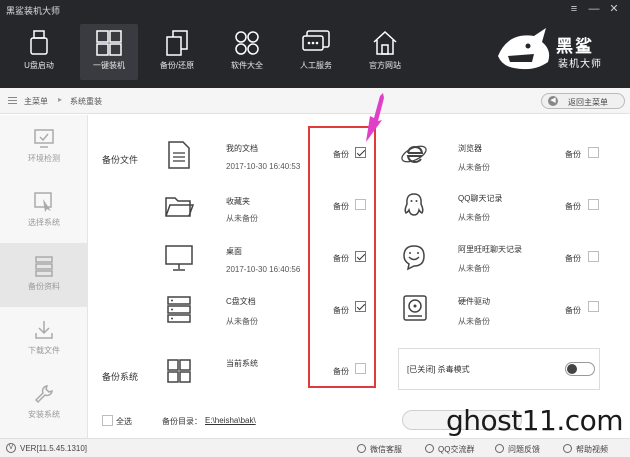 The image size is (630, 457). Describe the element at coordinates (242, 363) in the screenshot. I see `item-name-current-system: 当前系统` at that location.